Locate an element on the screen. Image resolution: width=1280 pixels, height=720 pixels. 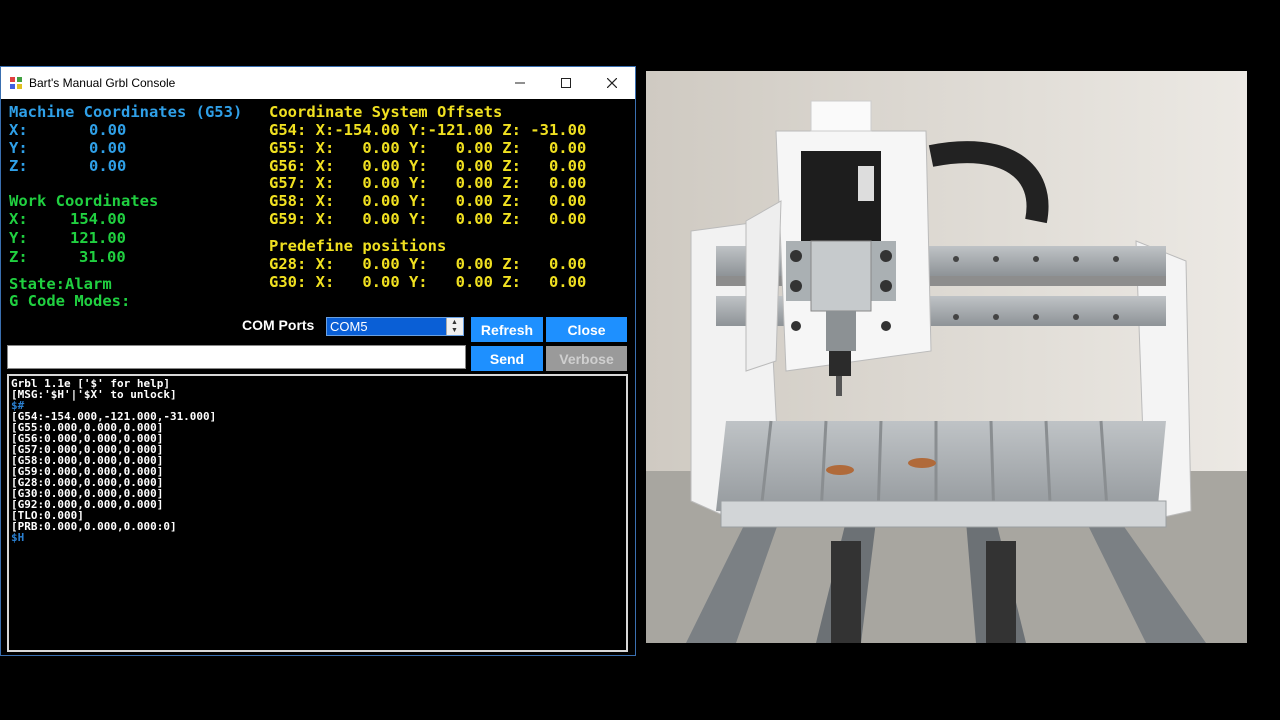
machine-z-value: 0.00 is located at coordinates (108, 166).